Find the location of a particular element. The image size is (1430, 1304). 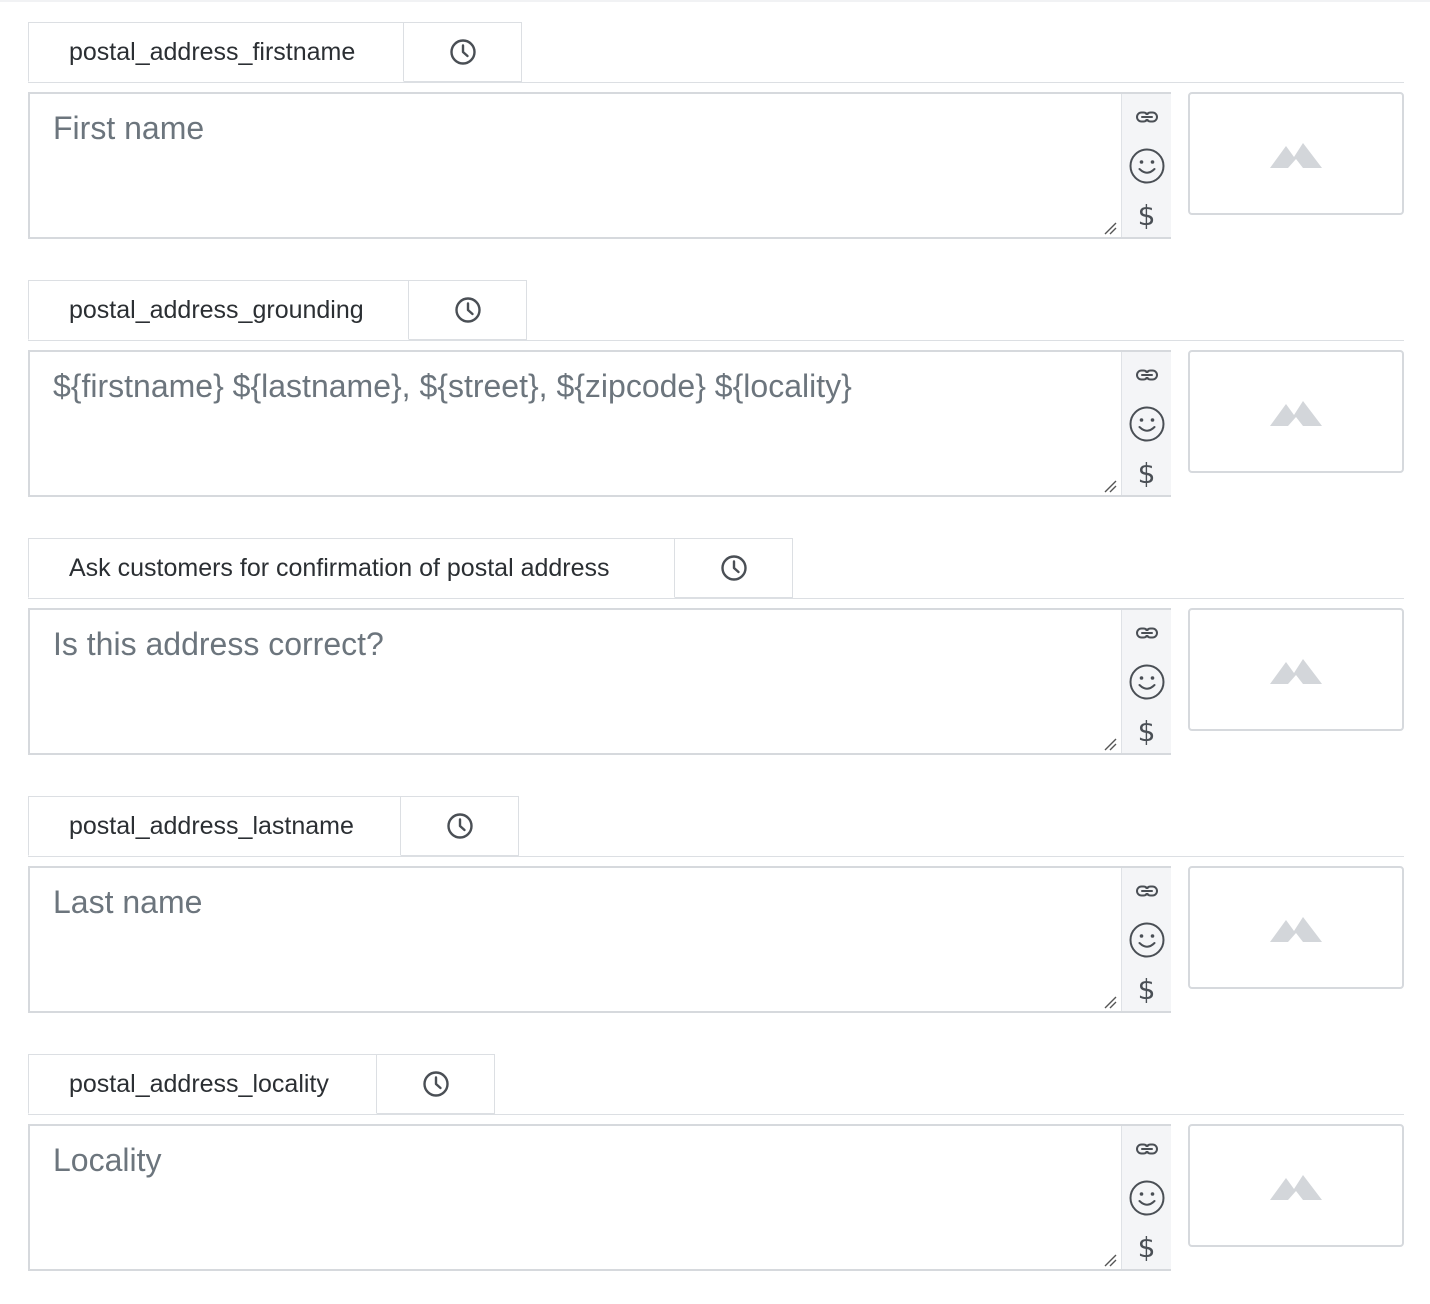

field-tab-bar: postal_address_firstname is located at coordinates (716, 52).